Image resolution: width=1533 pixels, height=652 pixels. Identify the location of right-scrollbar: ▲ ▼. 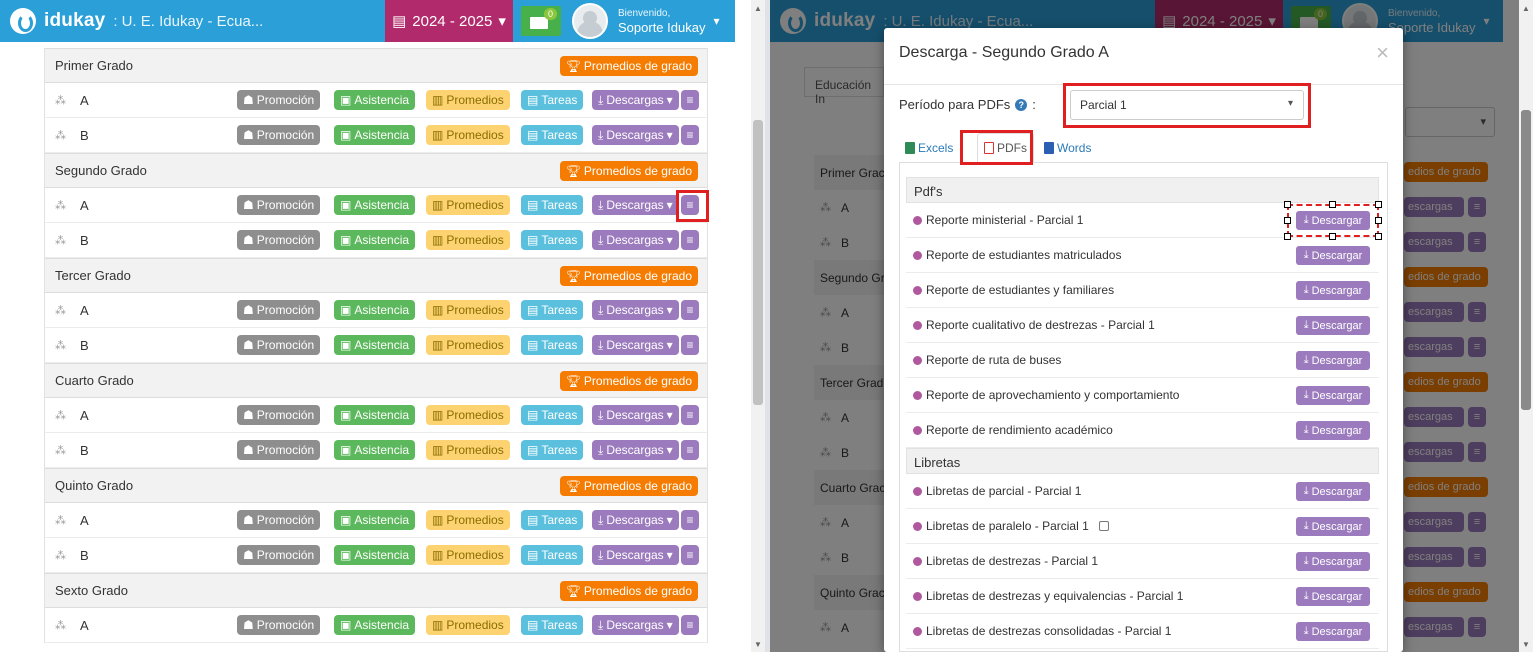
(1526, 326).